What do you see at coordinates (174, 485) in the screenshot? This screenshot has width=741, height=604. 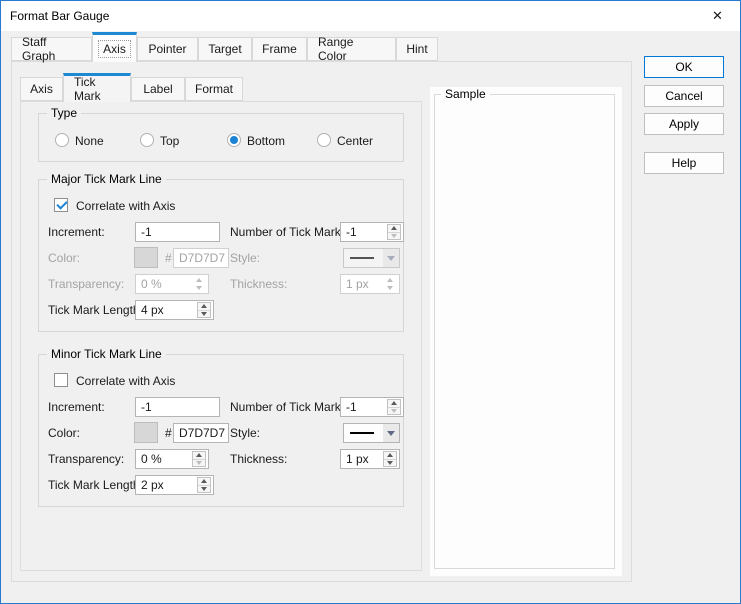 I see `minor-tick-length-spinner: 2 px` at bounding box center [174, 485].